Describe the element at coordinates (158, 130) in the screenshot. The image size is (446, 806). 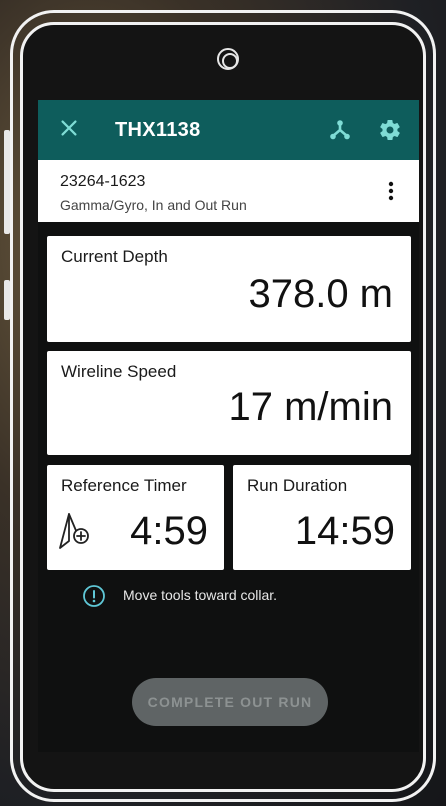
I see `page-title: THX1138` at that location.